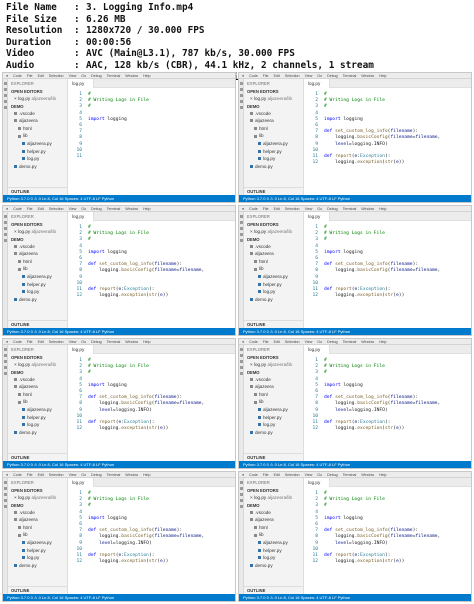  Describe the element at coordinates (273, 99) in the screenshot. I see `open-editor-item: × log.py aljazeera/lib` at that location.